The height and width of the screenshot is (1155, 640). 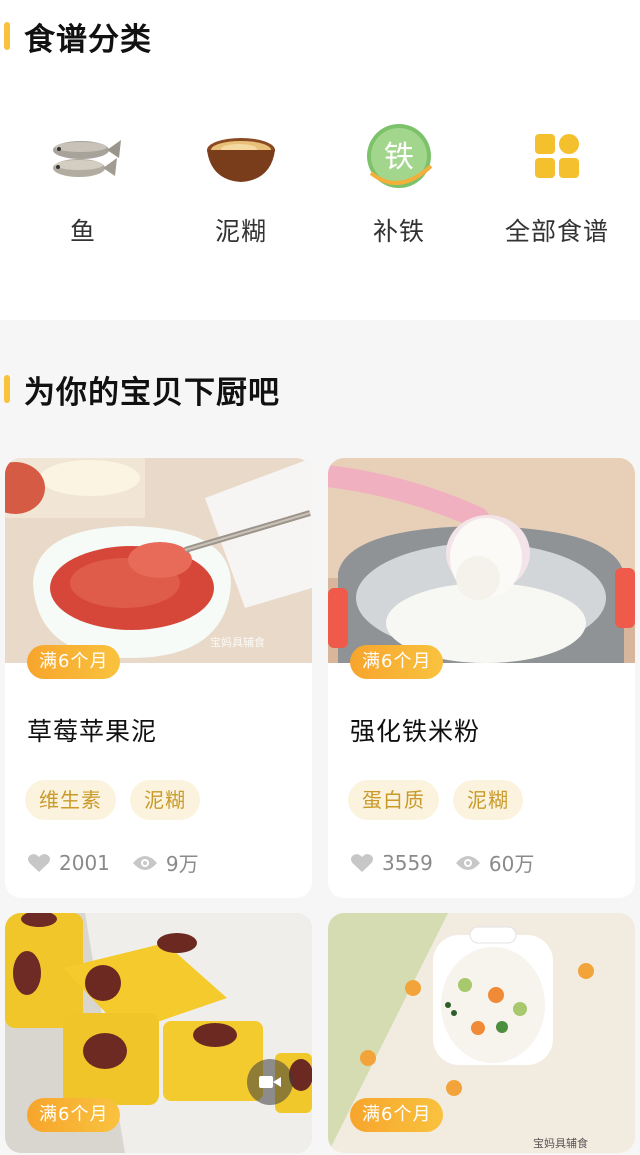 I want to click on recipe-title: 草莓苹果泥, so click(x=92, y=731).